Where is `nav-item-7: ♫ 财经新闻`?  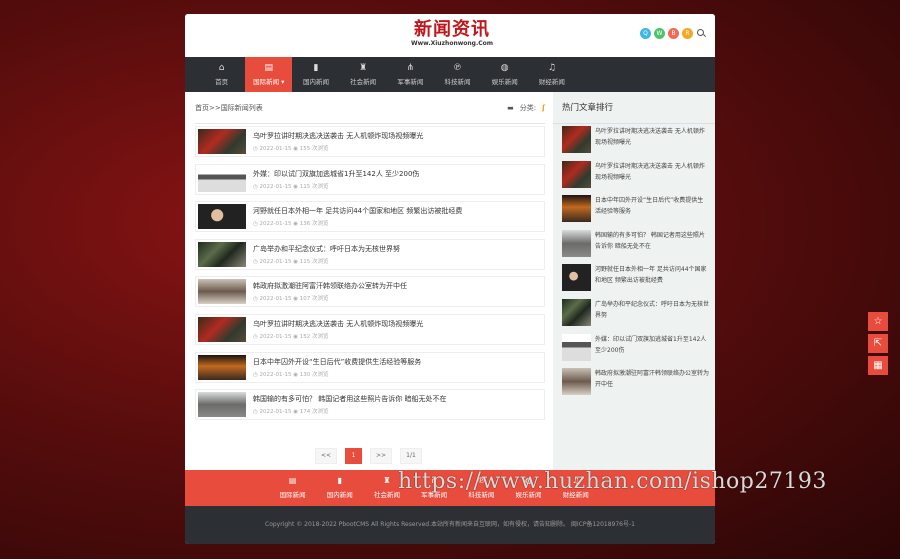 nav-item-7: ♫ 财经新闻 is located at coordinates (551, 74).